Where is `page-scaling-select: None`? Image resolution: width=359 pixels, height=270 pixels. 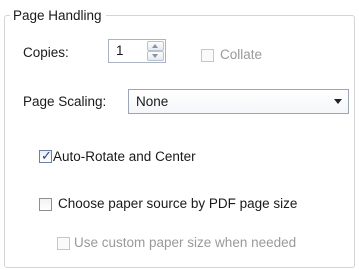
page-scaling-select: None is located at coordinates (238, 101).